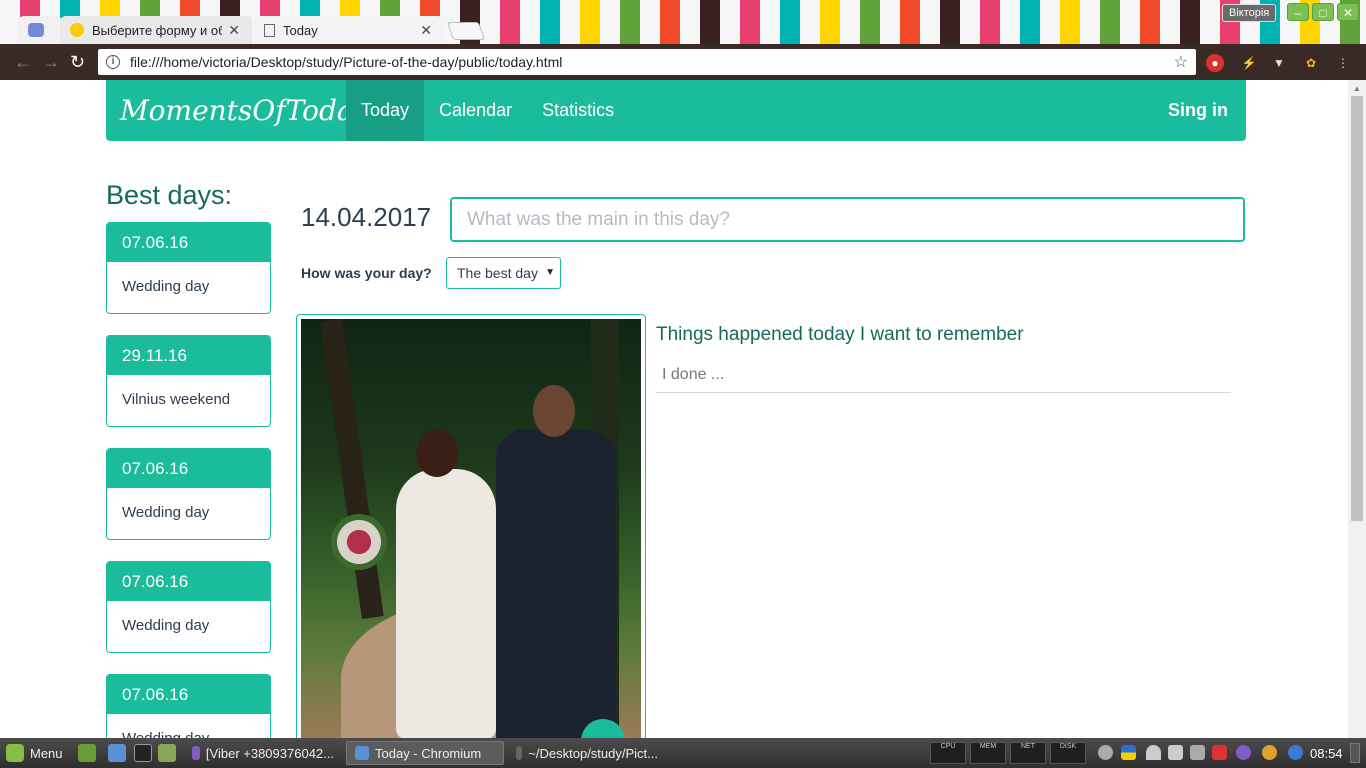 This screenshot has height=768, width=1366. Describe the element at coordinates (1311, 63) in the screenshot. I see `paw-extension-icon: ✿` at that location.